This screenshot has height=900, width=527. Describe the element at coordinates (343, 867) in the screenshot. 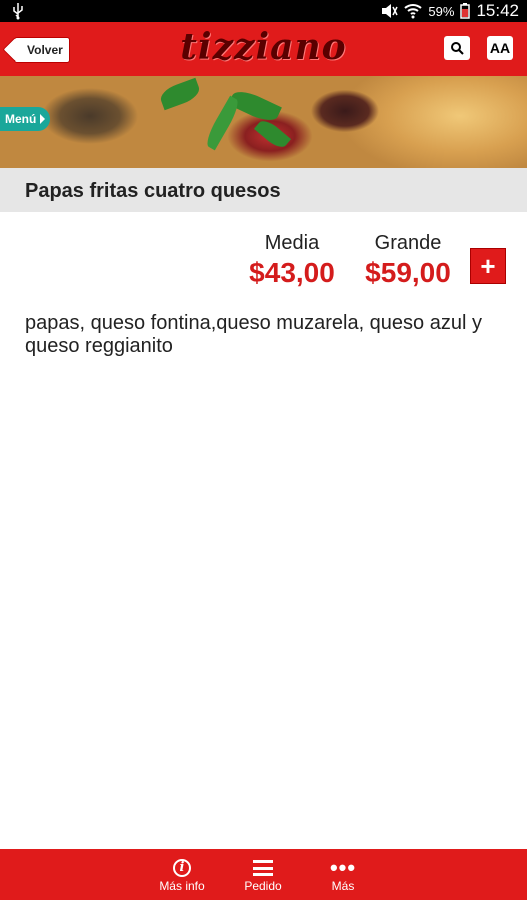

I see `more-icon: •••` at that location.